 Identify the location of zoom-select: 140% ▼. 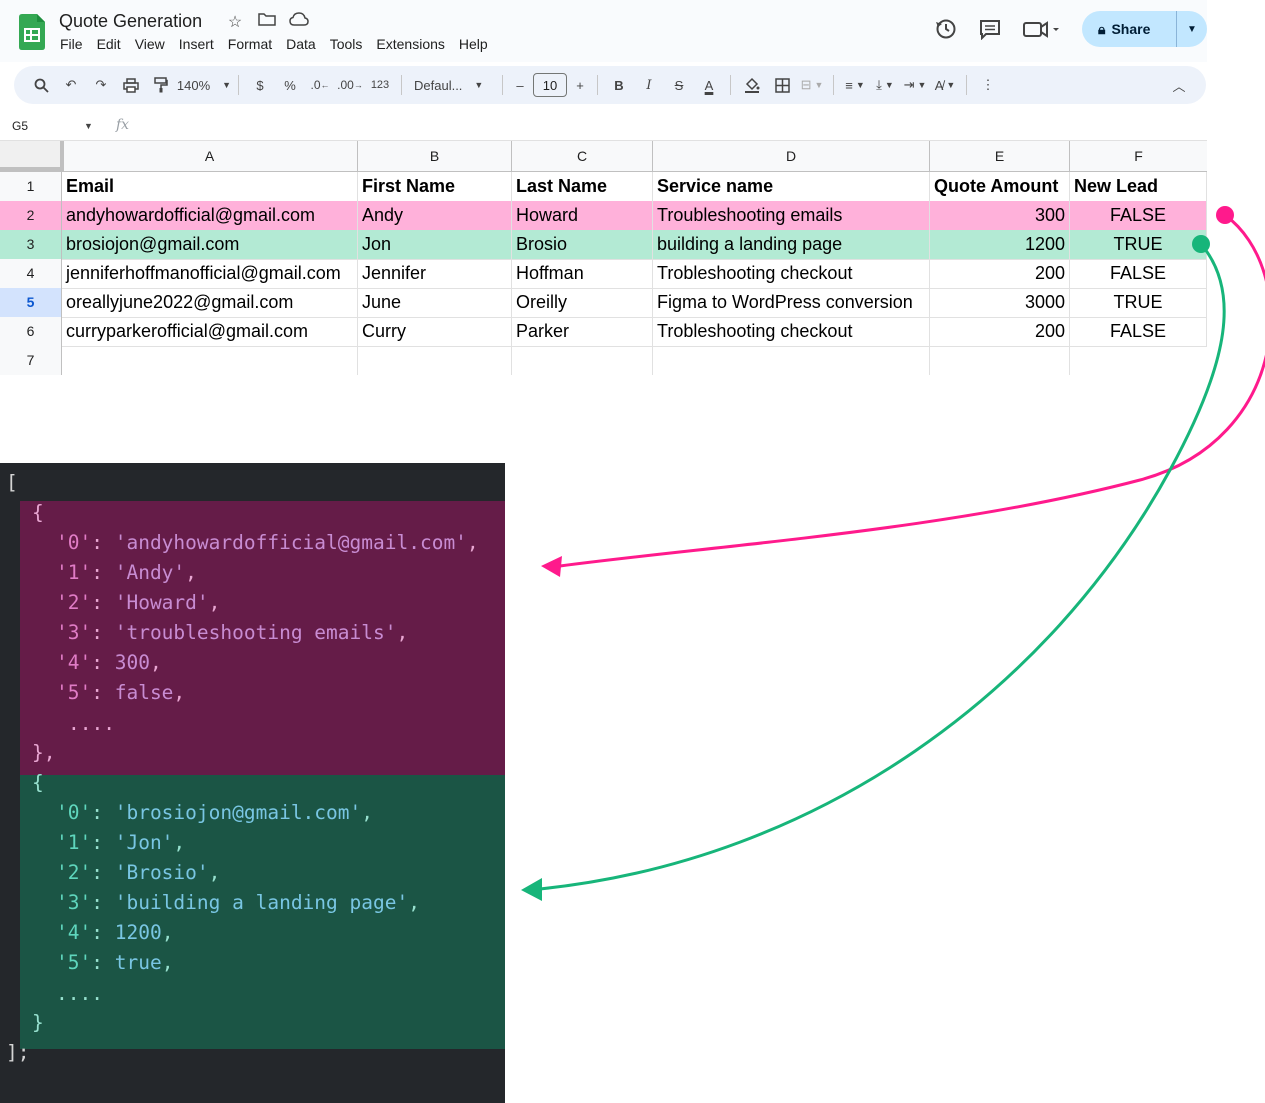
(204, 85).